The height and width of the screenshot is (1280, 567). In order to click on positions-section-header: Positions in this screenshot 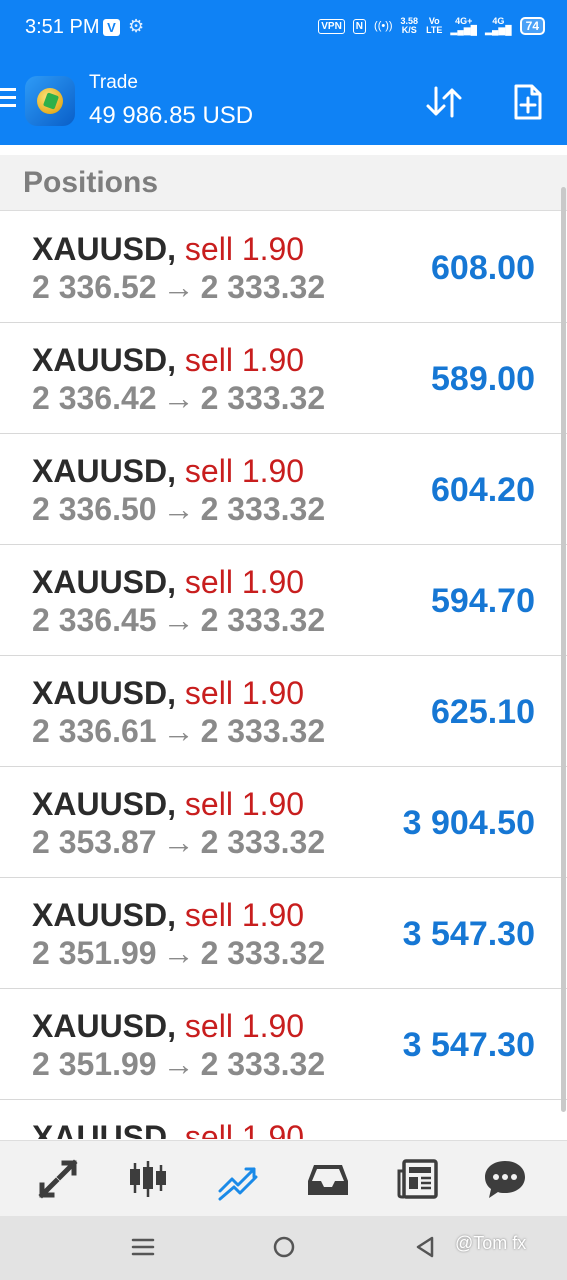, I will do `click(283, 183)`.